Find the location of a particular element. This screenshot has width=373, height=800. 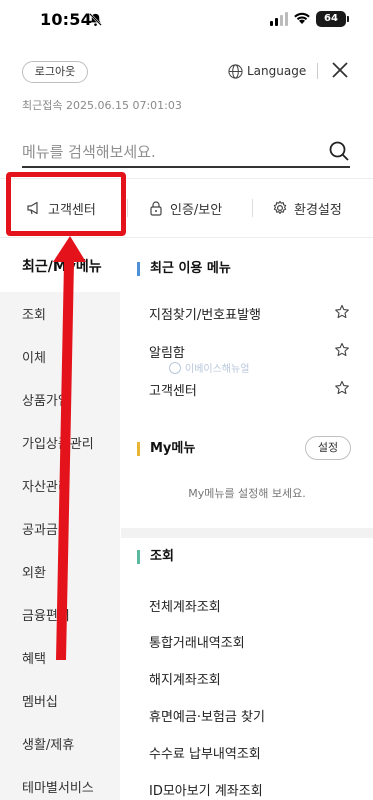

quick-menu-label: 환경설정 is located at coordinates (318, 210).